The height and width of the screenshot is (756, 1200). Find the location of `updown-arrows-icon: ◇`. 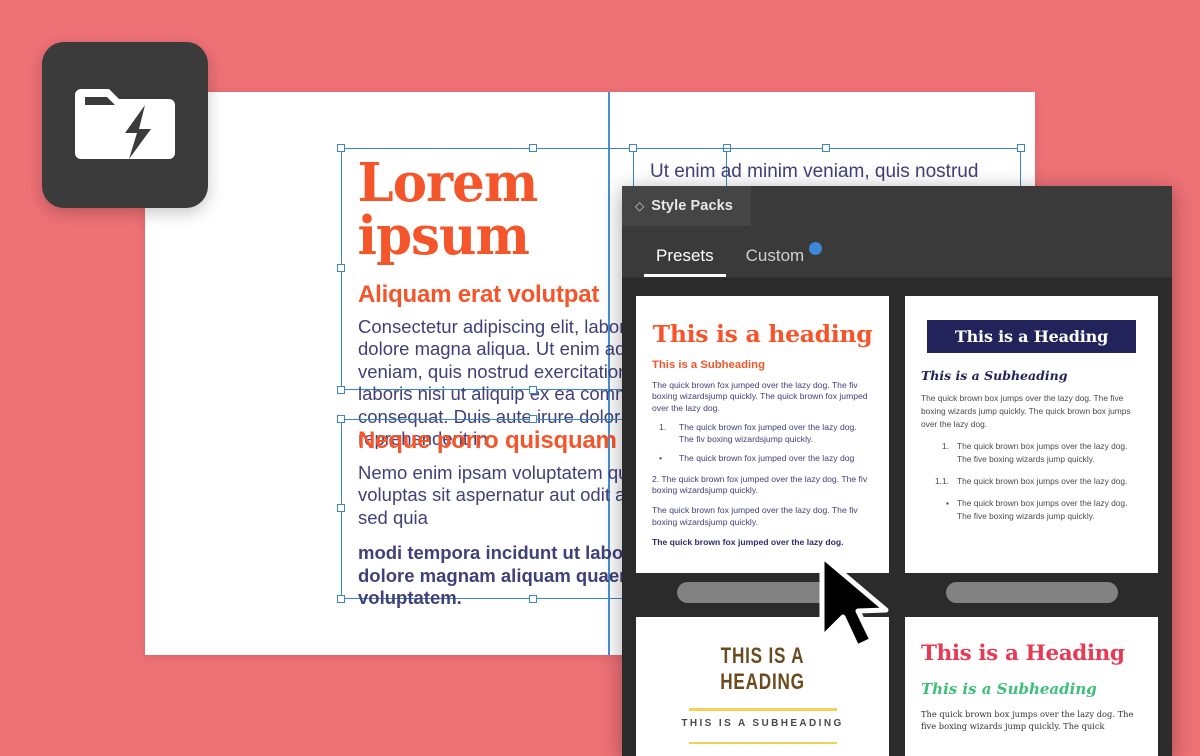

updown-arrows-icon: ◇ is located at coordinates (640, 206).